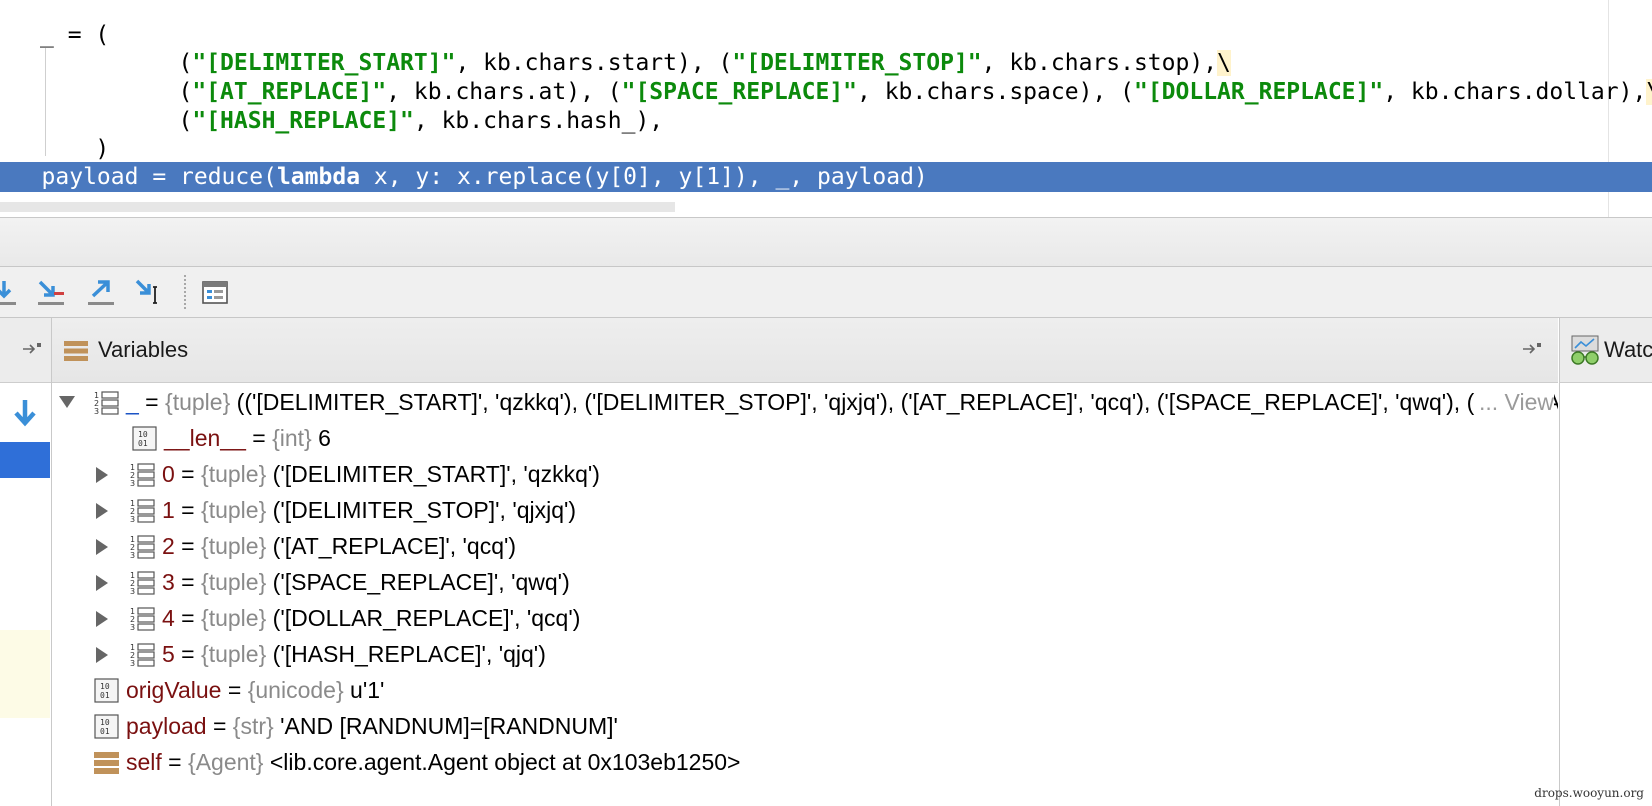 This screenshot has height=806, width=1652. Describe the element at coordinates (644, 177) in the screenshot. I see `code-token: x, y: x.replace(y[0], y[1]), _, payload)` at that location.